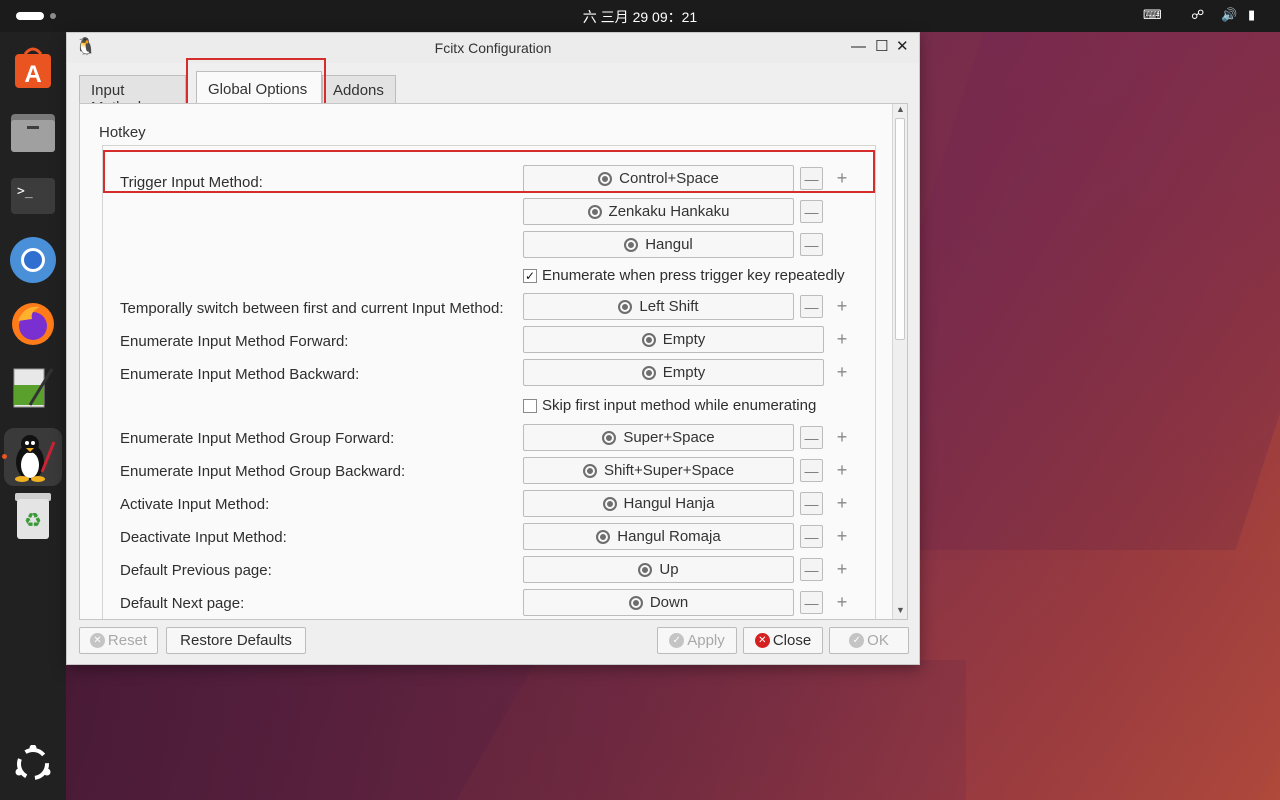  What do you see at coordinates (658, 244) in the screenshot?
I see `trigger-key-button: Hangul` at bounding box center [658, 244].